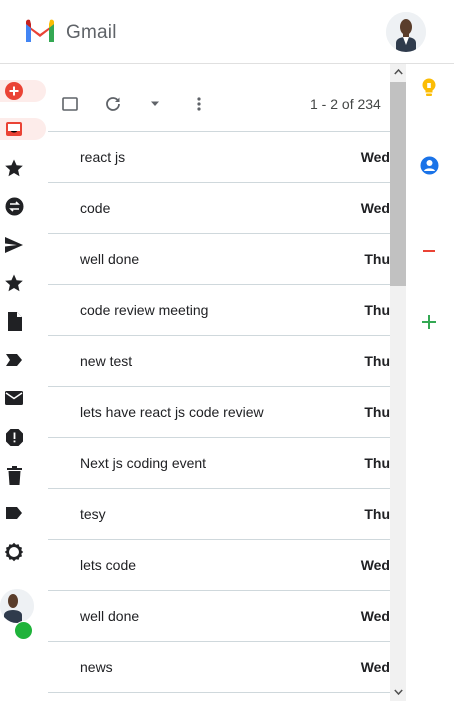 The height and width of the screenshot is (701, 454). I want to click on chevron-down-icon, so click(155, 104).